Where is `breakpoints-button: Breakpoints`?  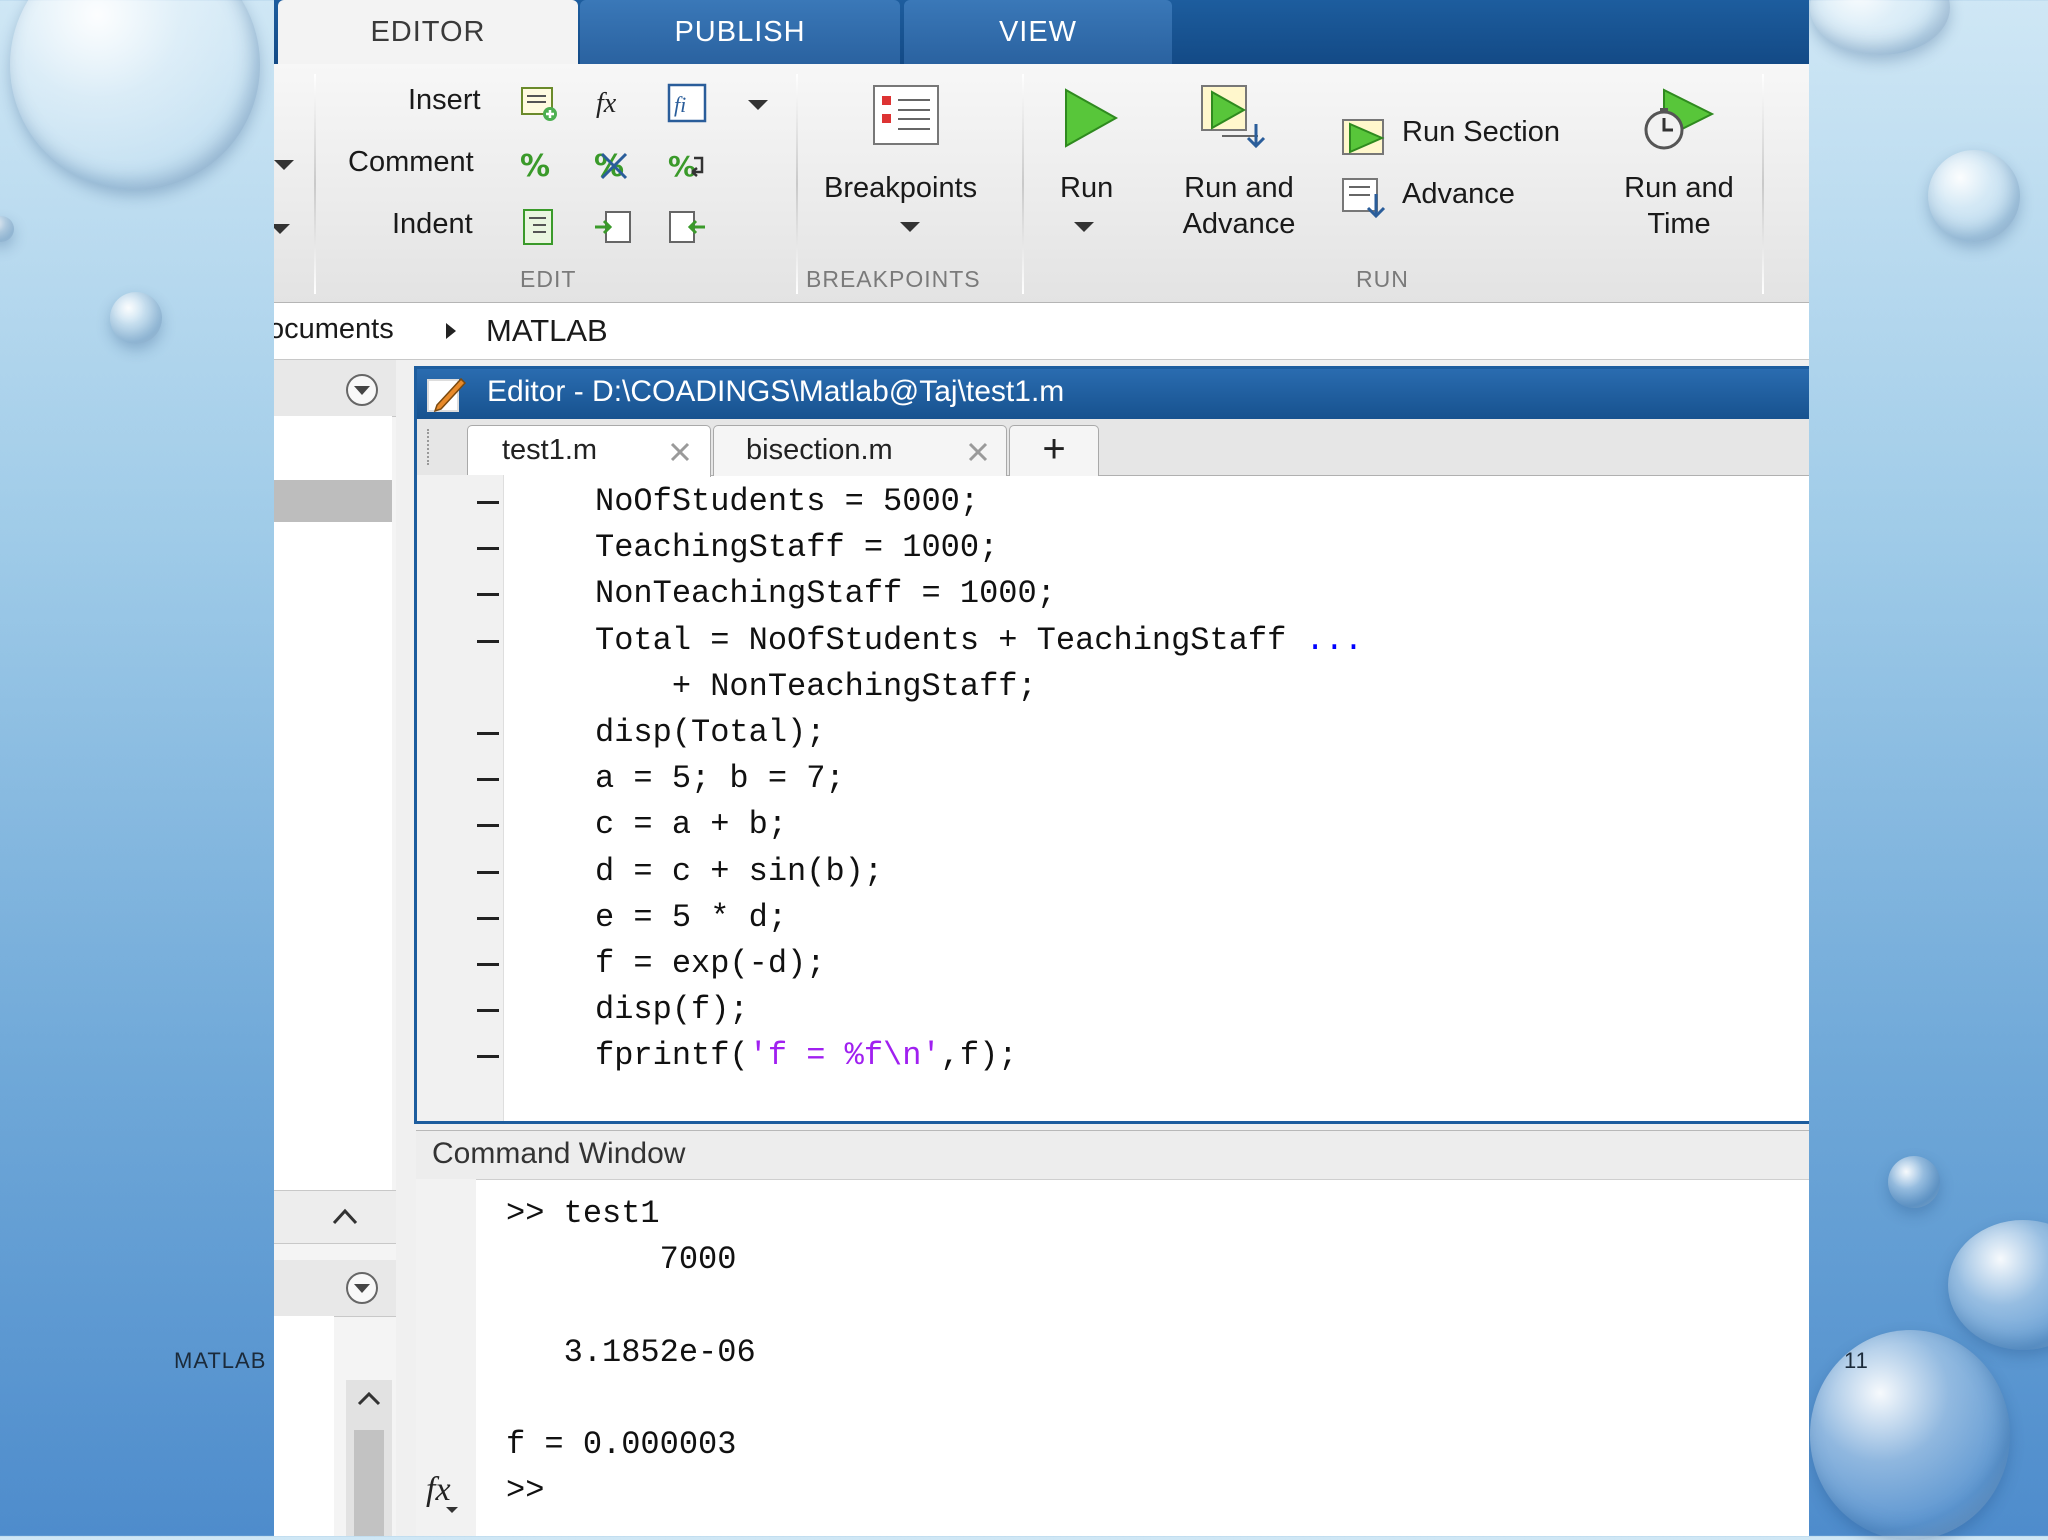 breakpoints-button: Breakpoints is located at coordinates (900, 188).